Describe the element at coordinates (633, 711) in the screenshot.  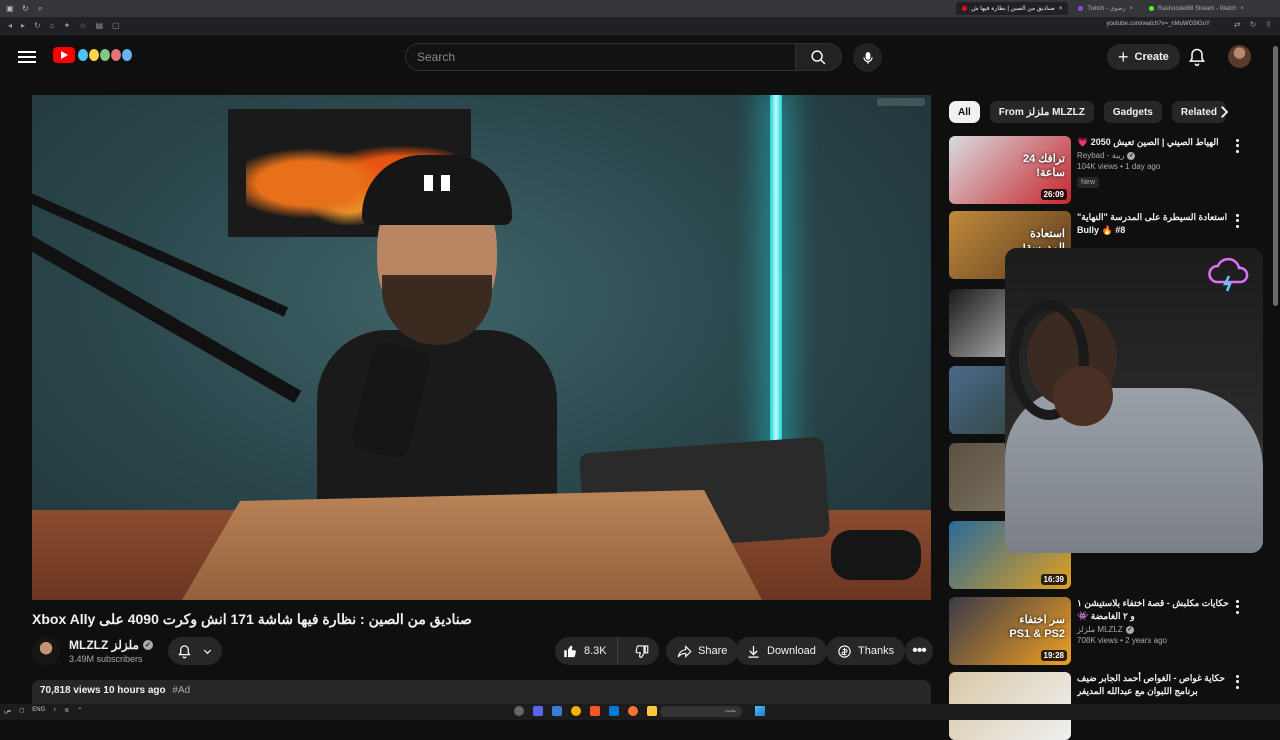
I see `firefox-app-icon` at that location.